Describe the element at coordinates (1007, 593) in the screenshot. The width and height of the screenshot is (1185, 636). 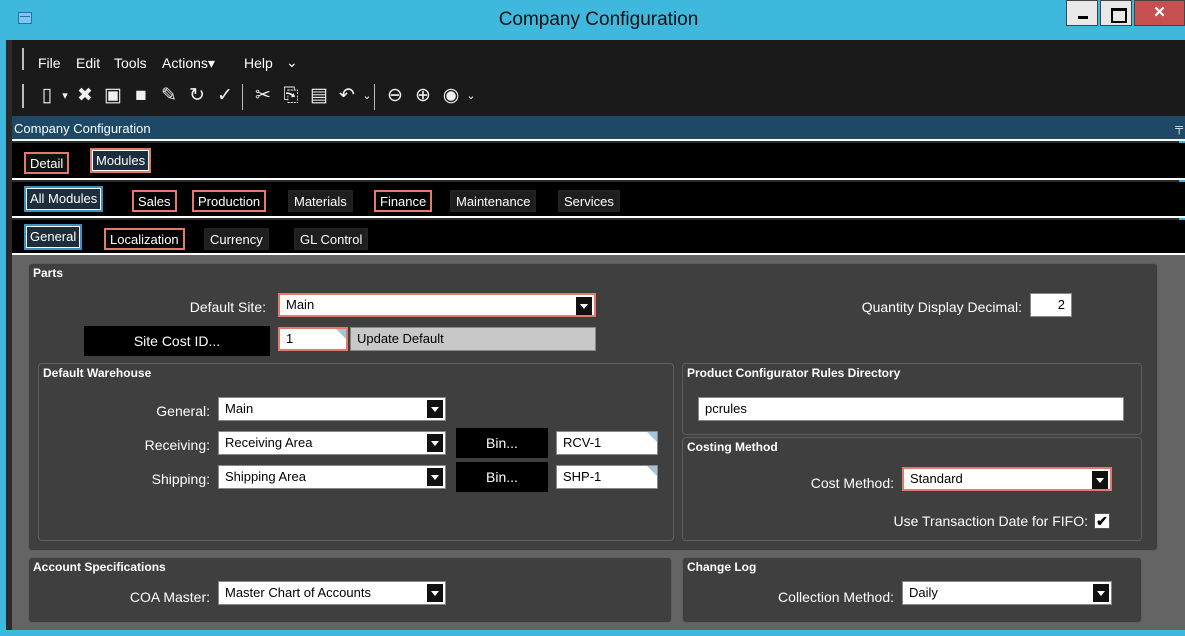
I see `collection-method-select: Daily` at that location.